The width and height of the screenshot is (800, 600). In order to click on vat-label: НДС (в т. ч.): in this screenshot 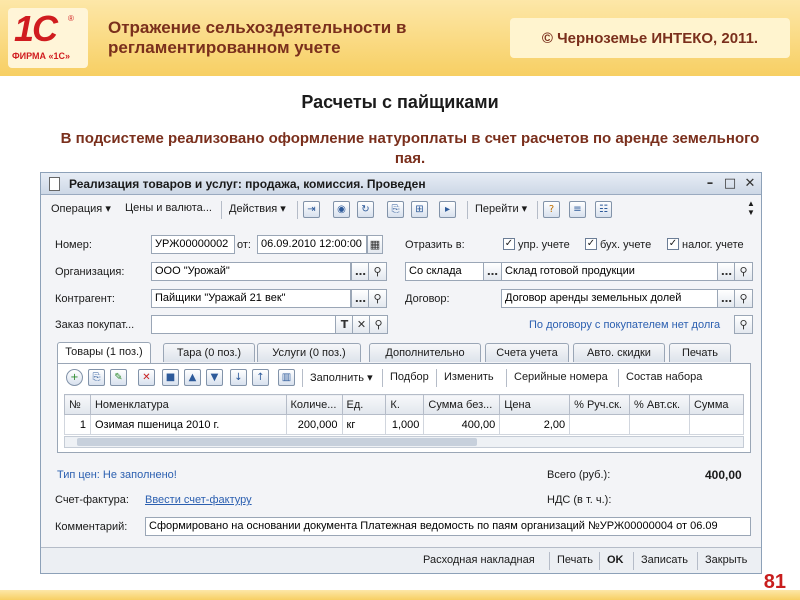, I will do `click(579, 500)`.